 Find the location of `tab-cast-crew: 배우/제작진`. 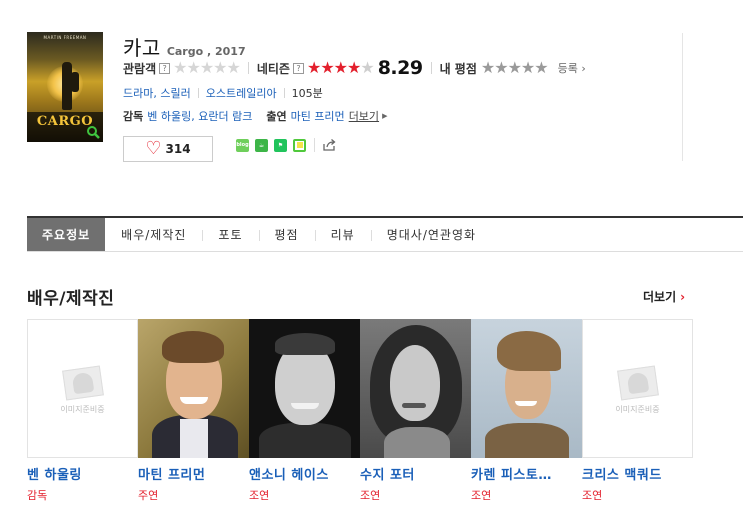

tab-cast-crew: 배우/제작진 is located at coordinates (153, 234).